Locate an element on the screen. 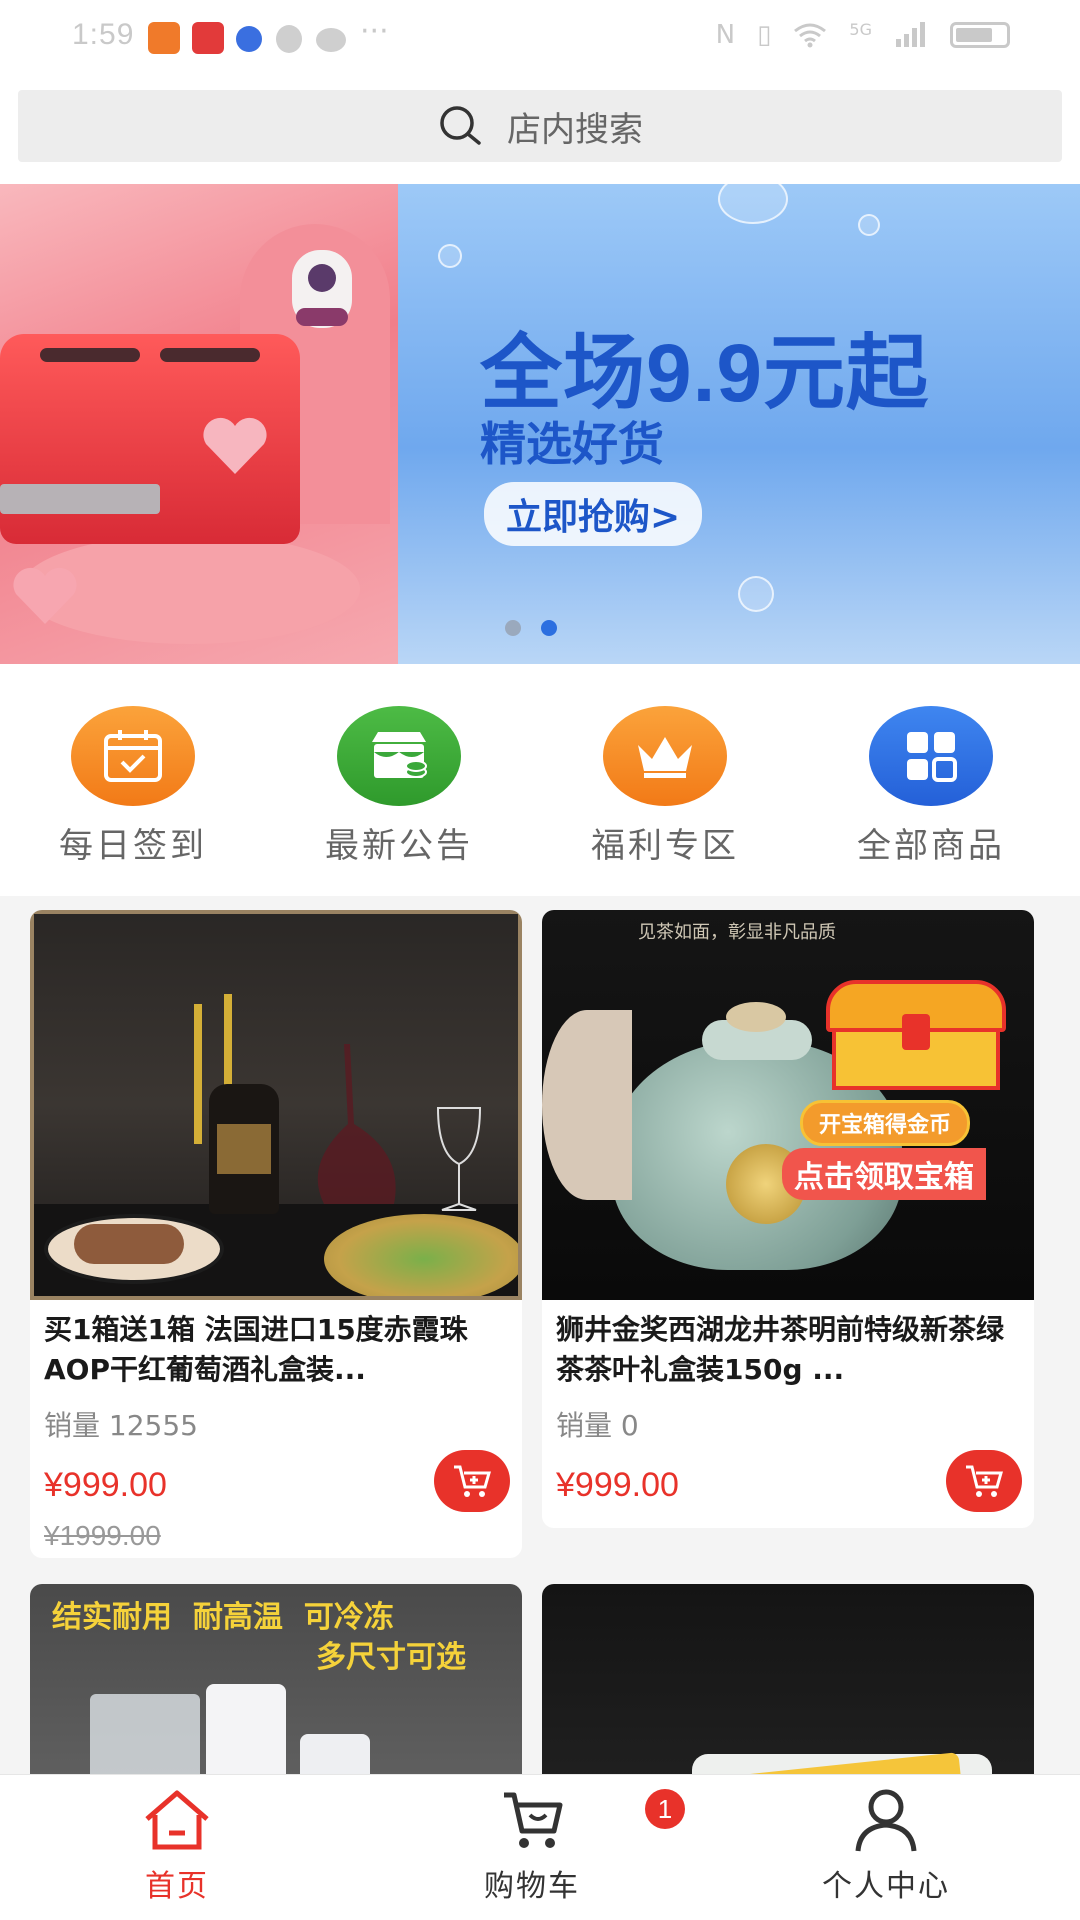 This screenshot has width=1080, height=1920. menu-label: 每日签到 is located at coordinates (133, 846).